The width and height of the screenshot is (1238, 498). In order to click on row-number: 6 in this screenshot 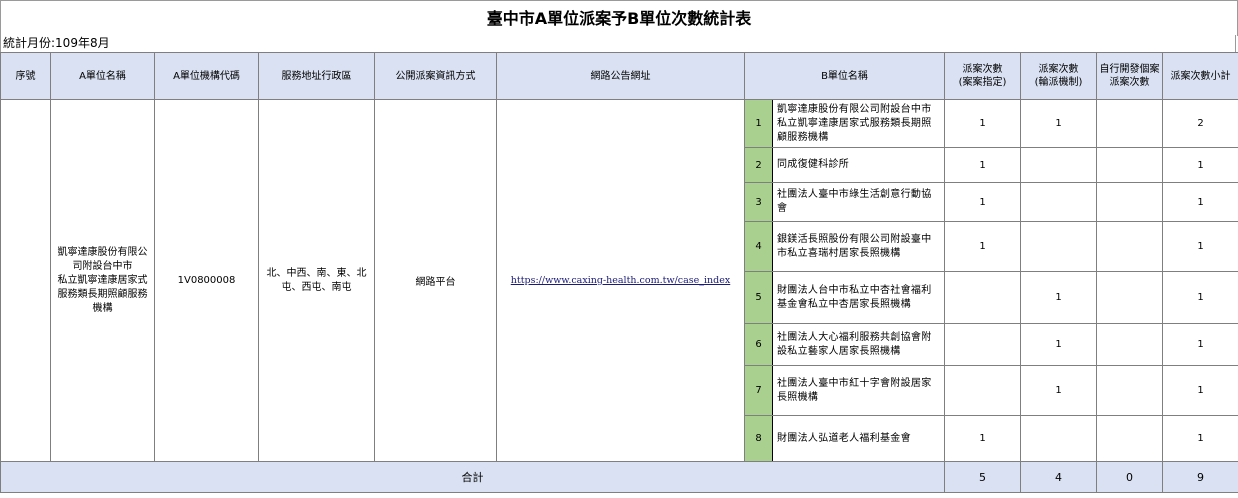, I will do `click(758, 344)`.